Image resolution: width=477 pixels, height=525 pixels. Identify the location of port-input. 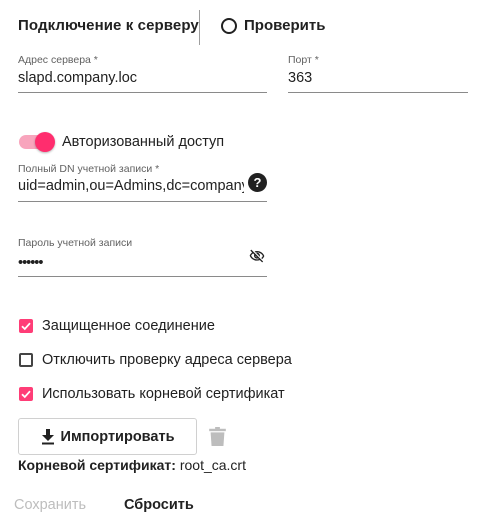
(377, 78).